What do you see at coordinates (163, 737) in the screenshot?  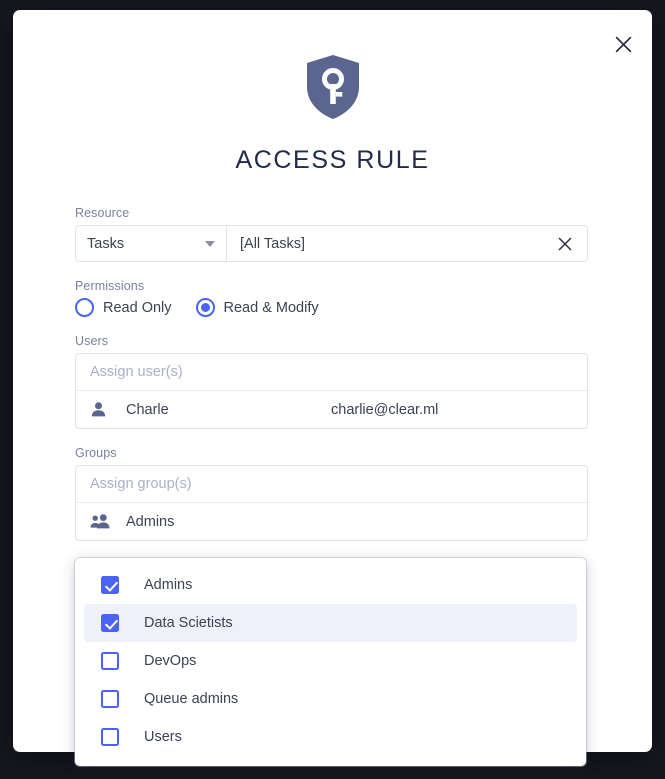 I see `dropdown-item-label: Users` at bounding box center [163, 737].